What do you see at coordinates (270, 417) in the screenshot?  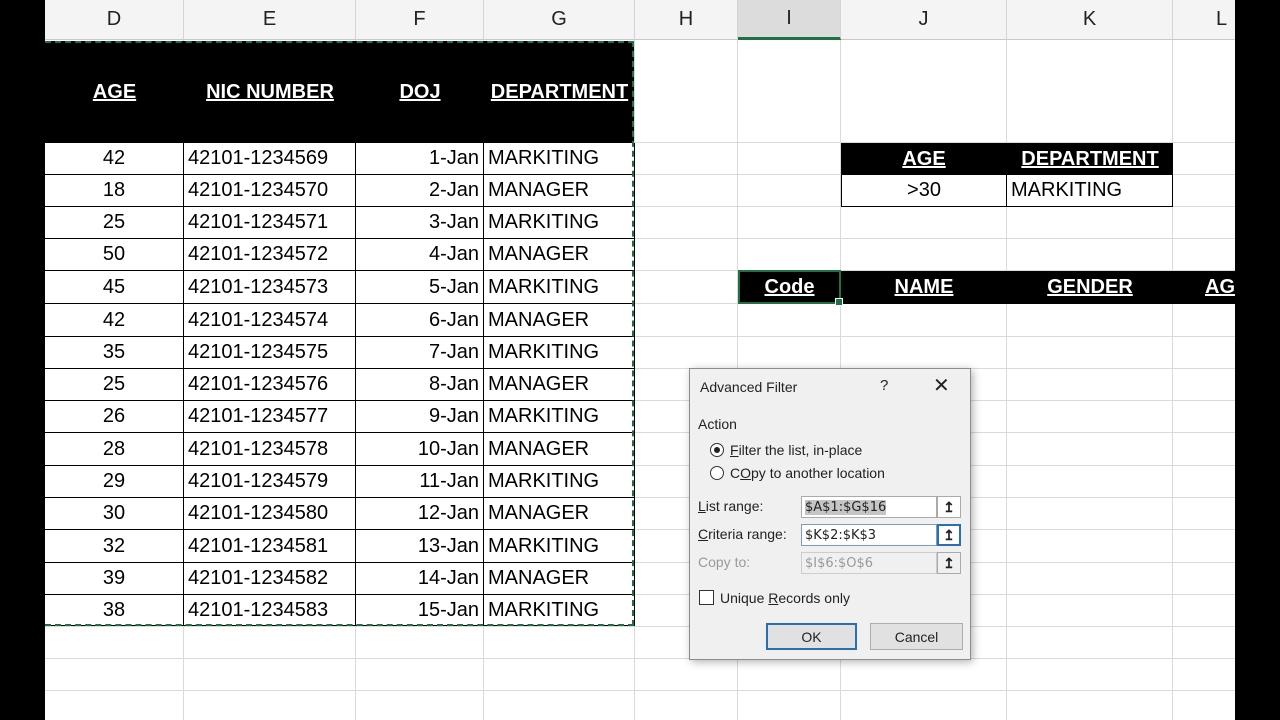 I see `cell-nic-number: 42101-1234577` at bounding box center [270, 417].